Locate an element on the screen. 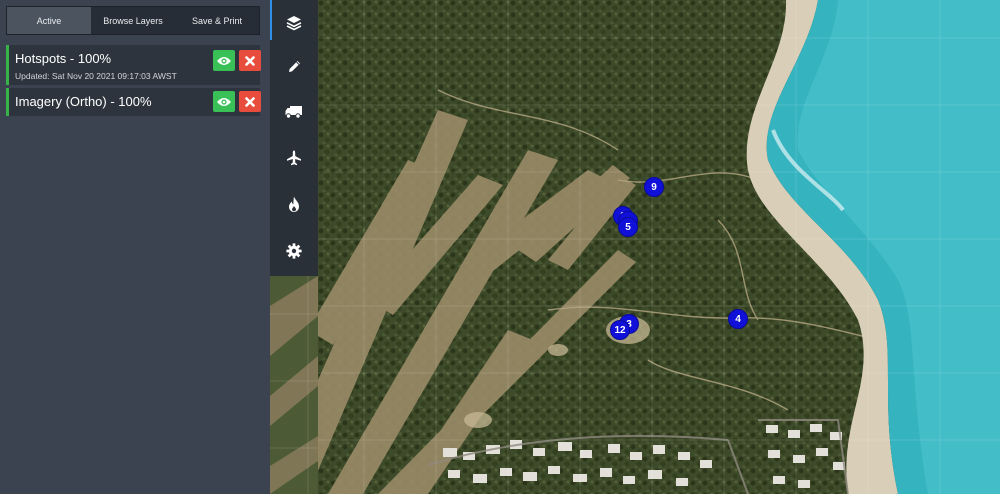  aircraft-tool-button is located at coordinates (294, 158).